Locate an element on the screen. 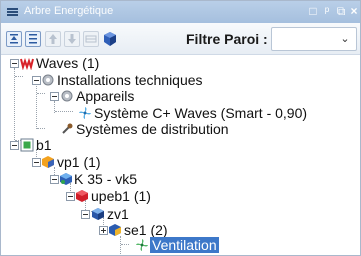  panel-titlebar: Arbre Energétique □ ᵖ ⧉ × is located at coordinates (180, 12).